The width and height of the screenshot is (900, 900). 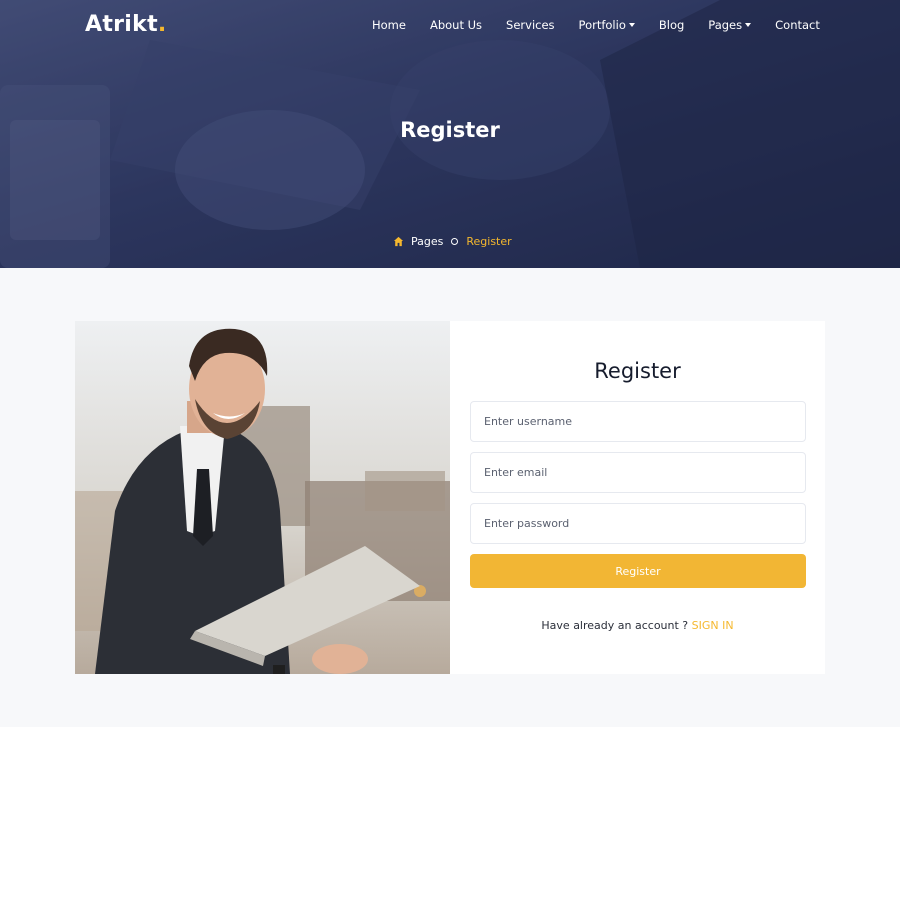 I want to click on page-title: Register, so click(x=450, y=130).